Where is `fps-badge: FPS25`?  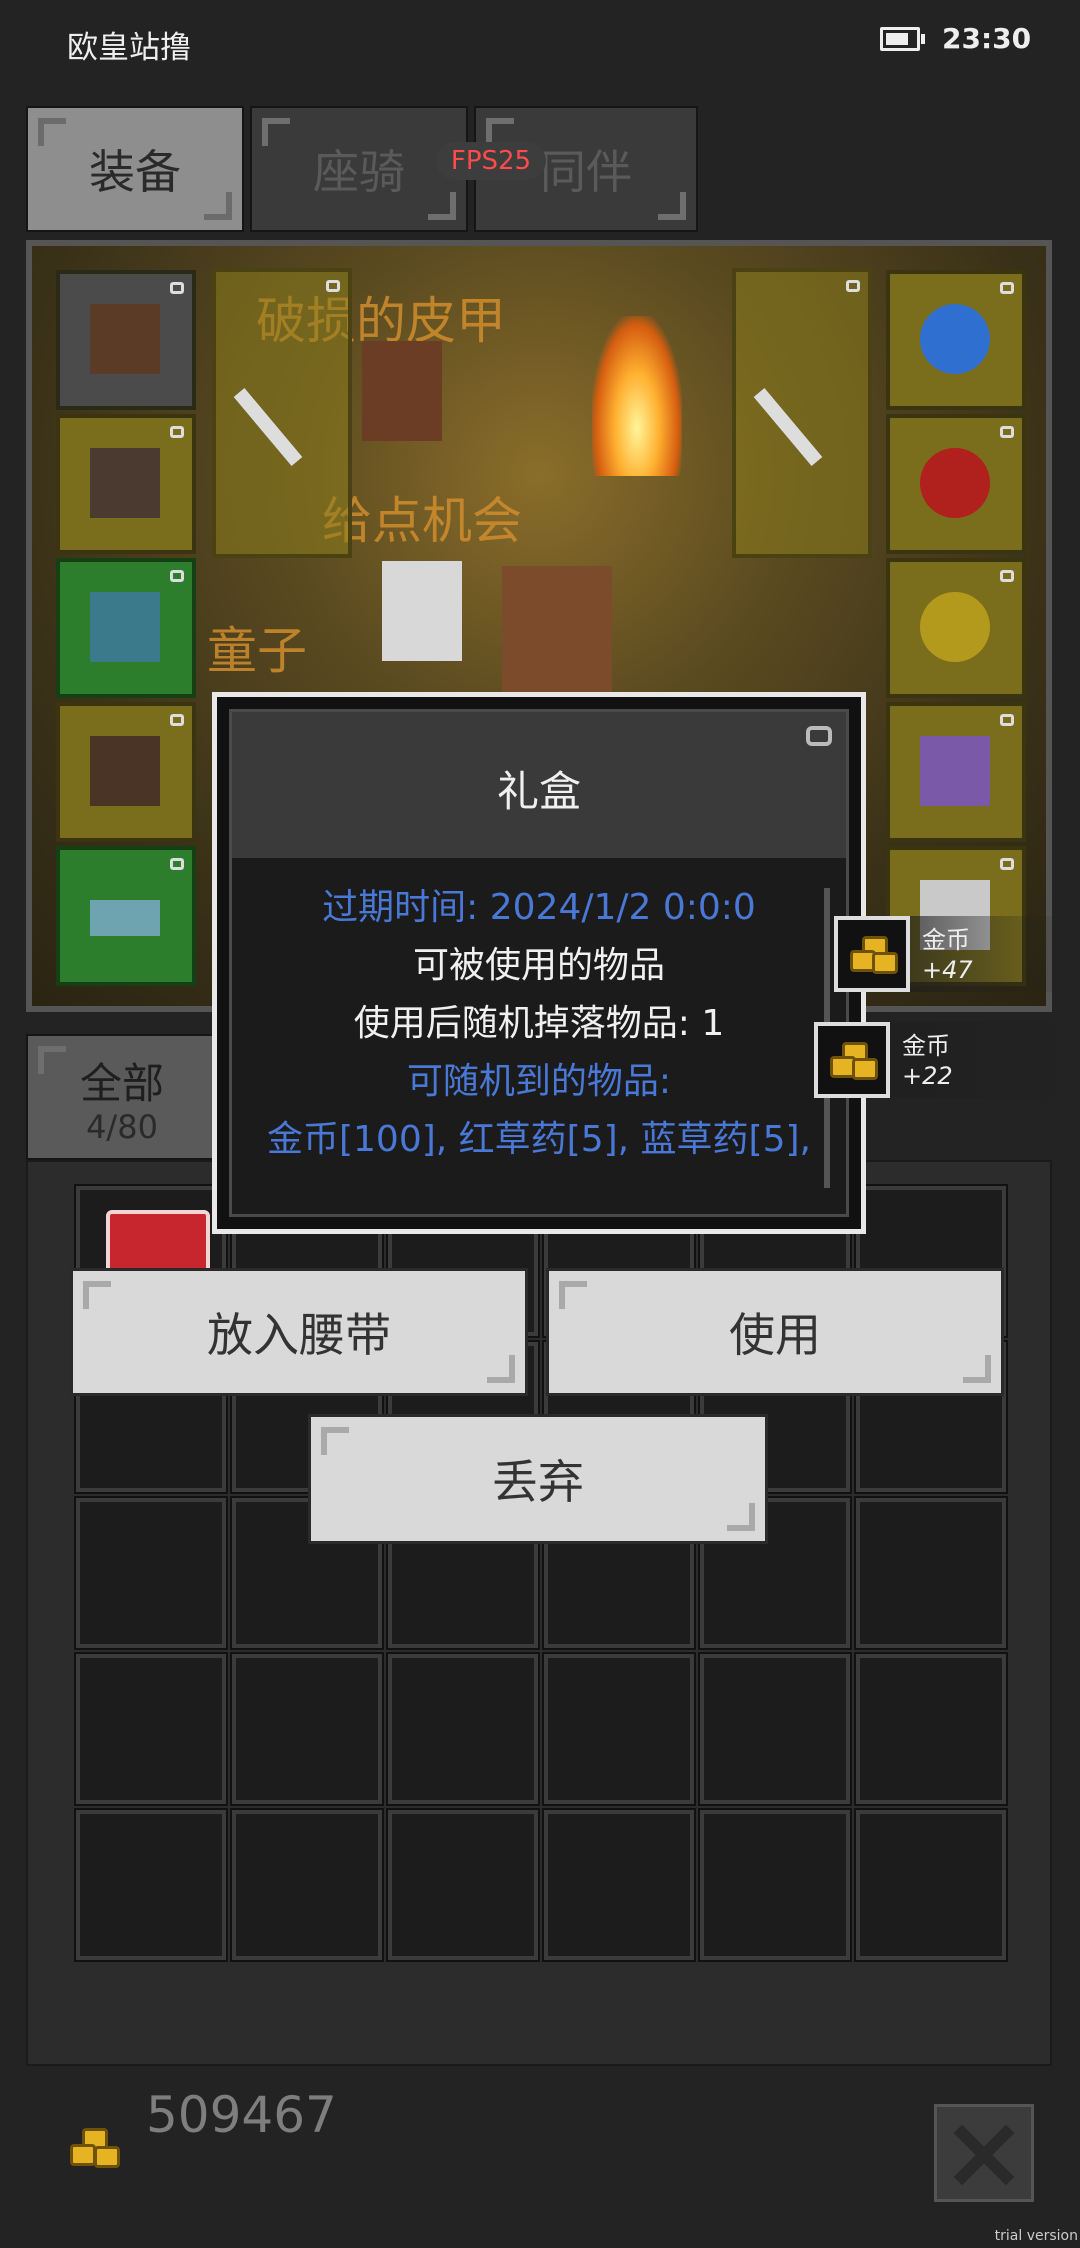 fps-badge: FPS25 is located at coordinates (491, 161).